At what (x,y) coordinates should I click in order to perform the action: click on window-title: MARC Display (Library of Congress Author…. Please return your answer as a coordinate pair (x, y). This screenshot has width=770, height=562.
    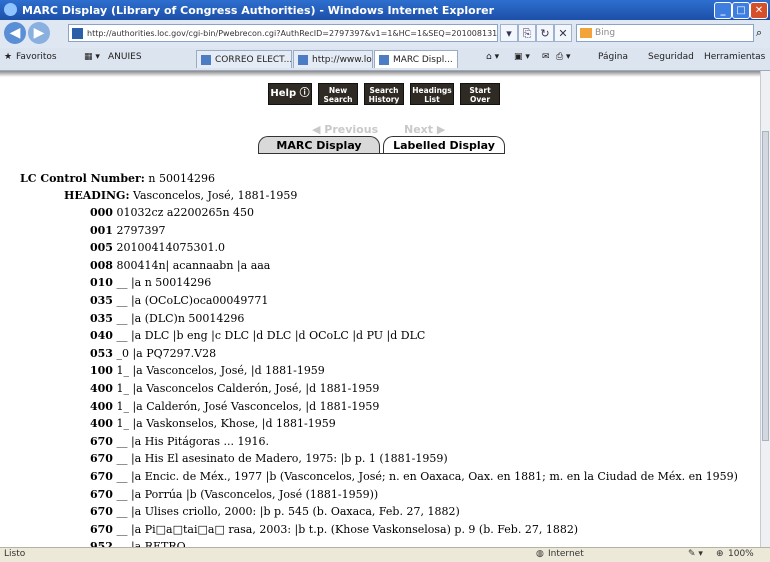
    Looking at the image, I should click on (258, 10).